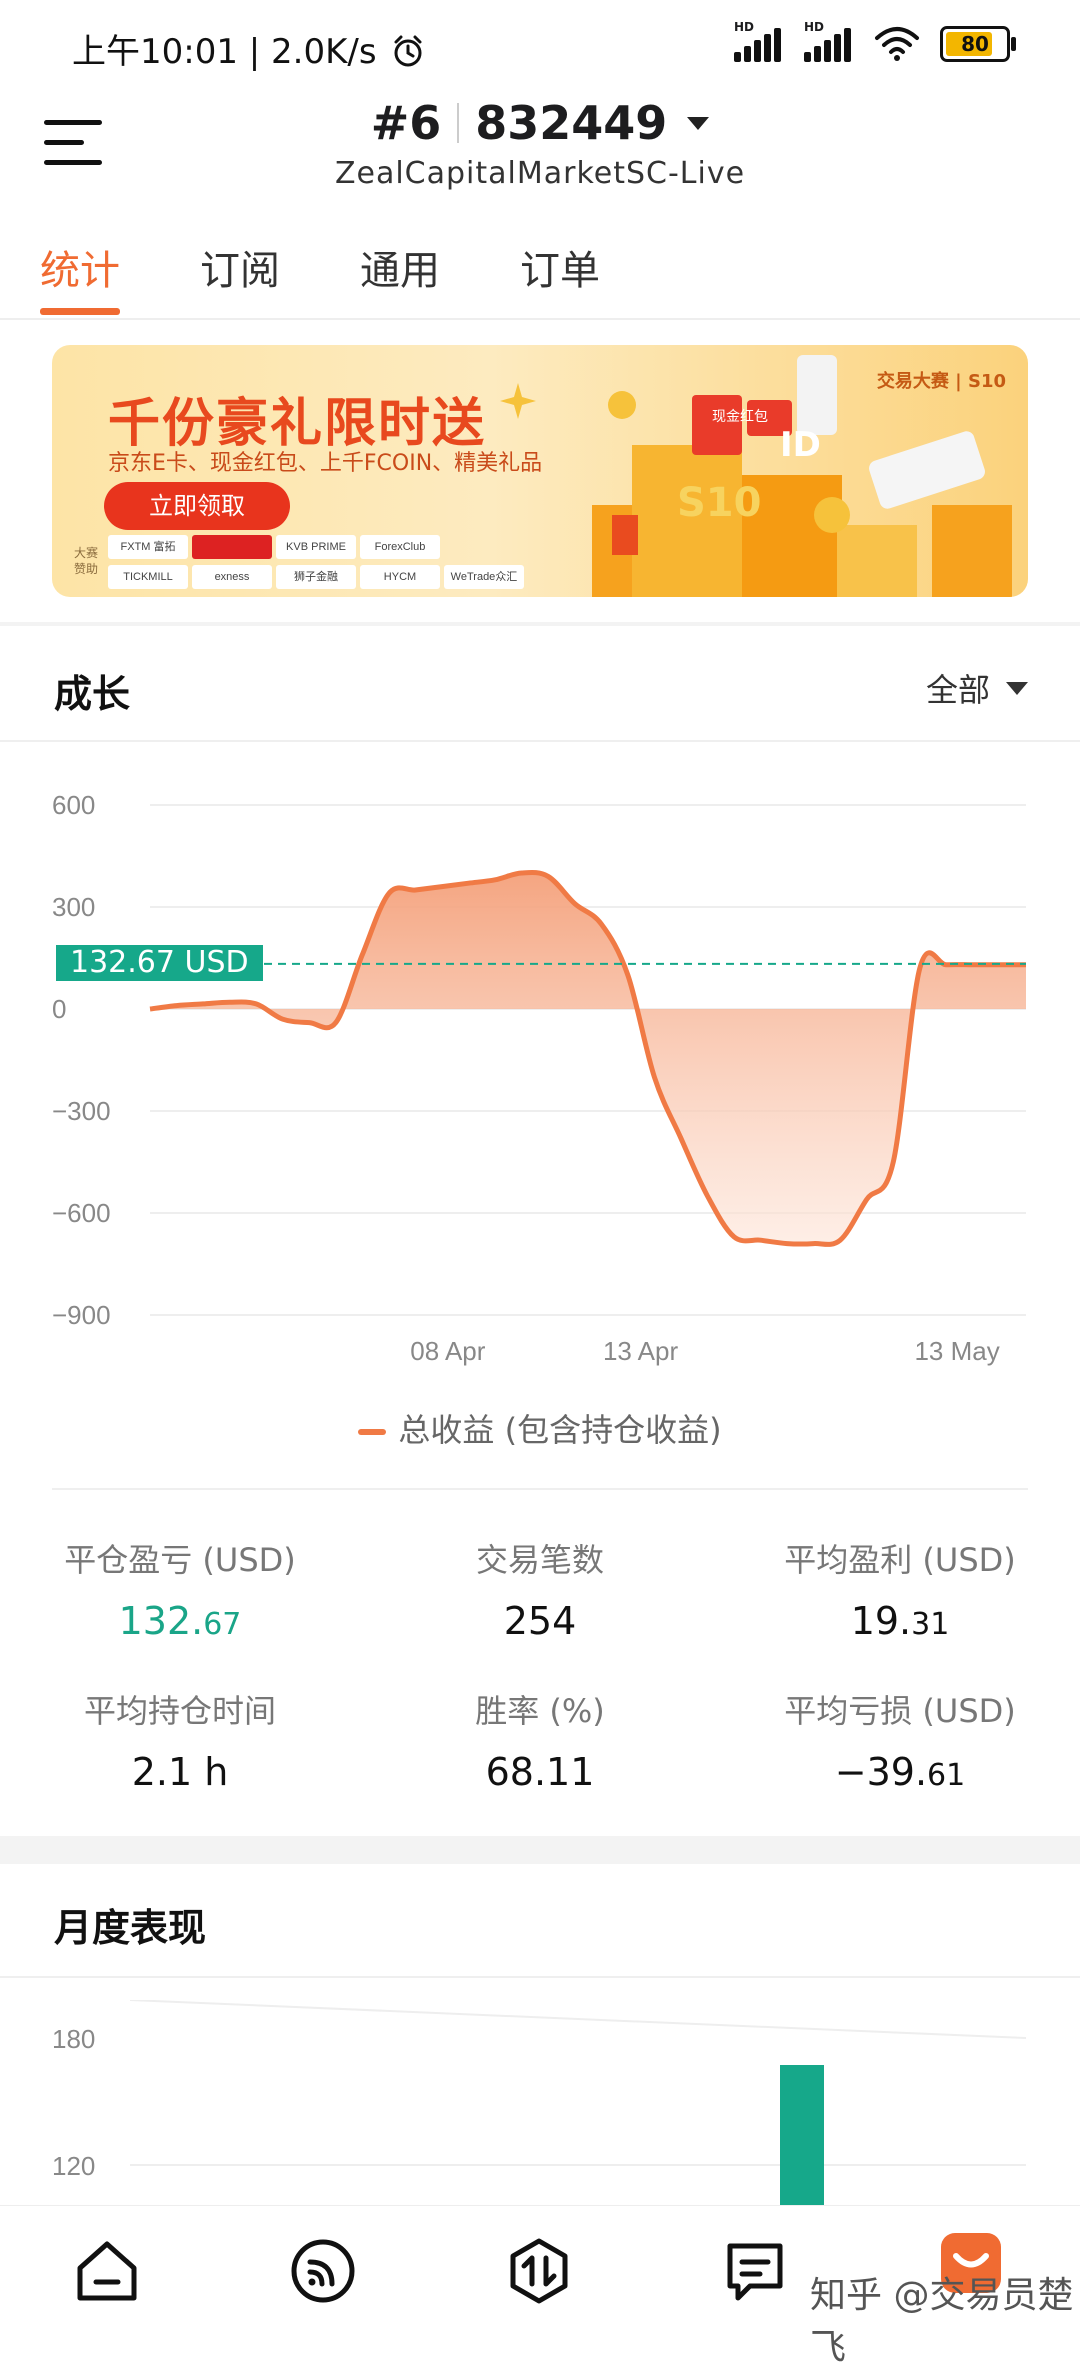  I want to click on account-selector: #6 832449 ZealCapitalMarketSC-Live, so click(540, 143).